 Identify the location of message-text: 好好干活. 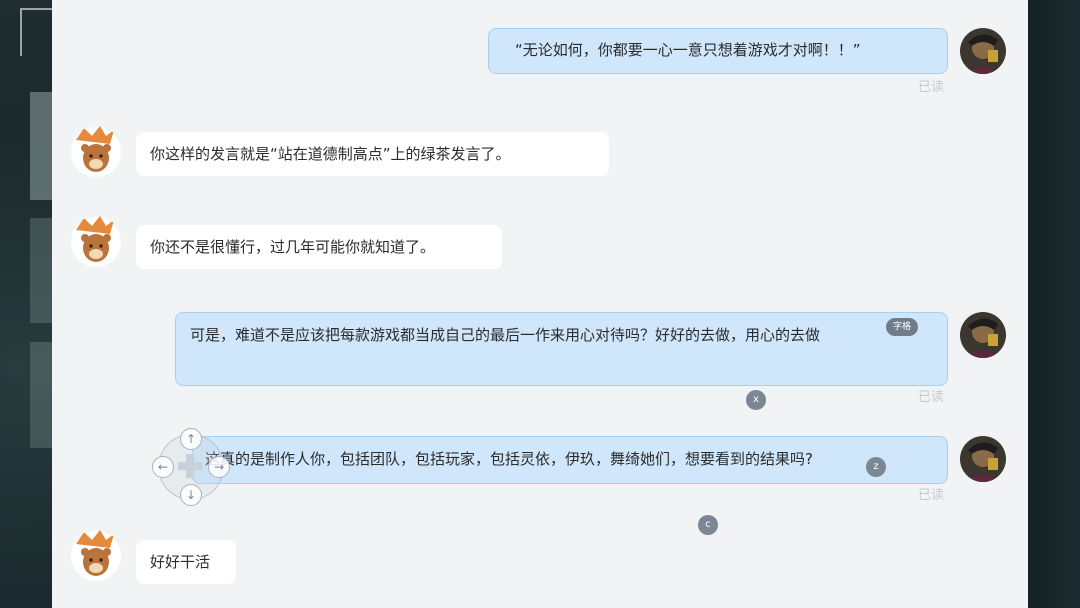
(180, 562).